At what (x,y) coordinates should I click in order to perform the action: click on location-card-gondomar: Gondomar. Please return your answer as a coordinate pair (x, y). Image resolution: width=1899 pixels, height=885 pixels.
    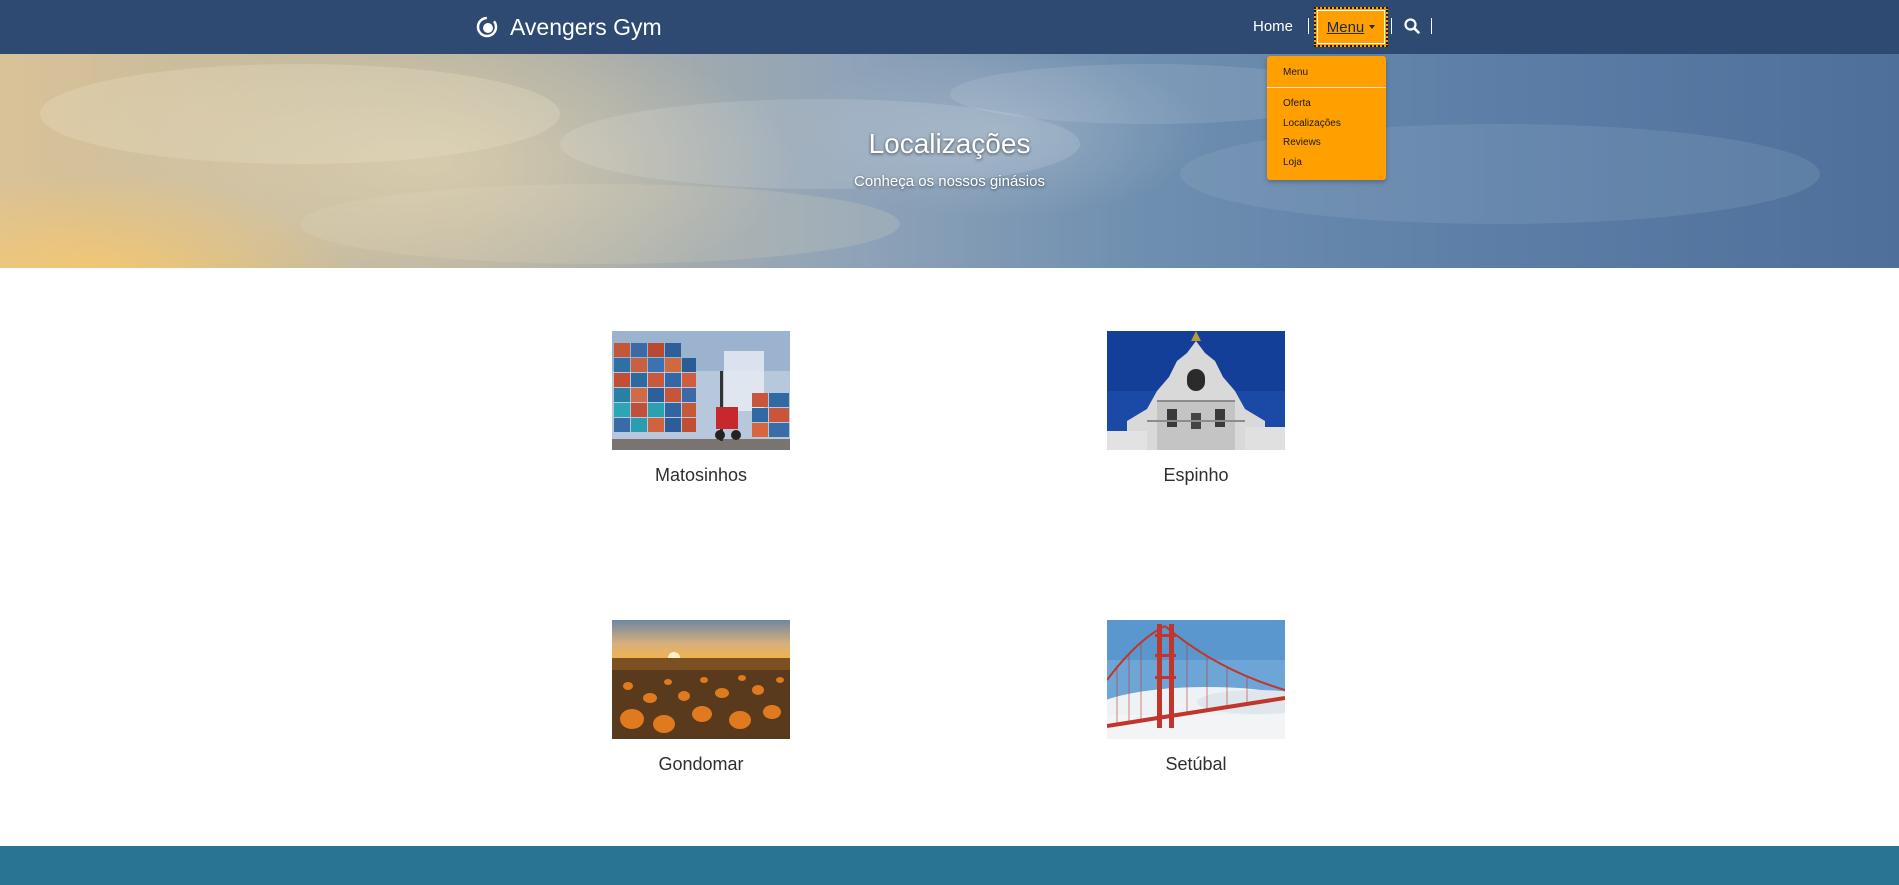
    Looking at the image, I should click on (701, 697).